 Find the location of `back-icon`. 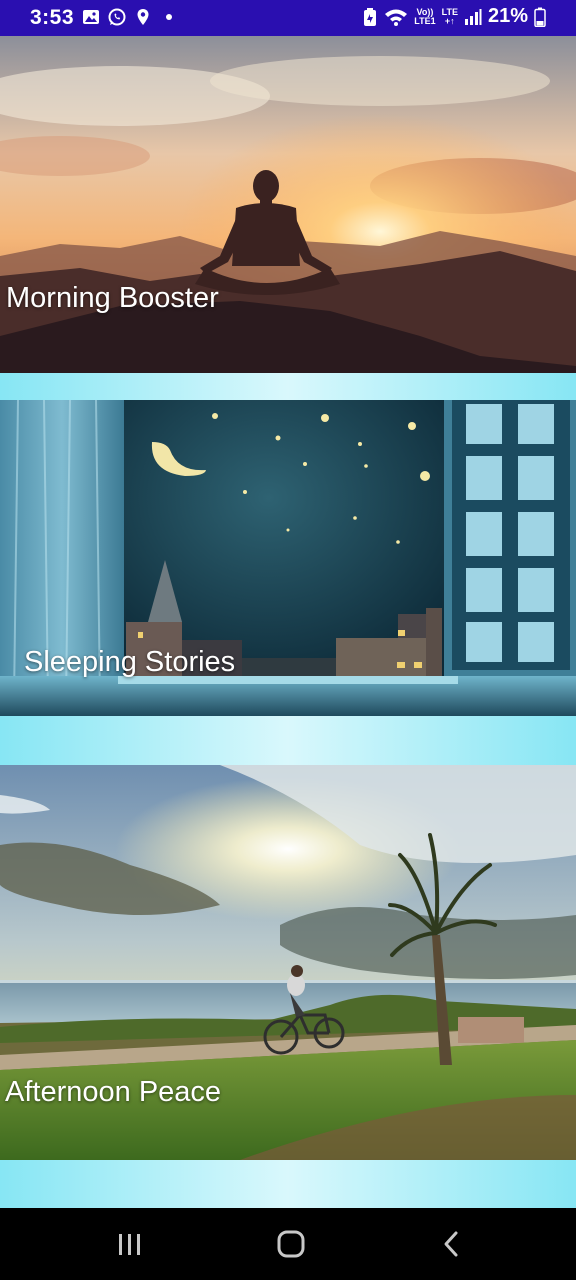

back-icon is located at coordinates (451, 1244).